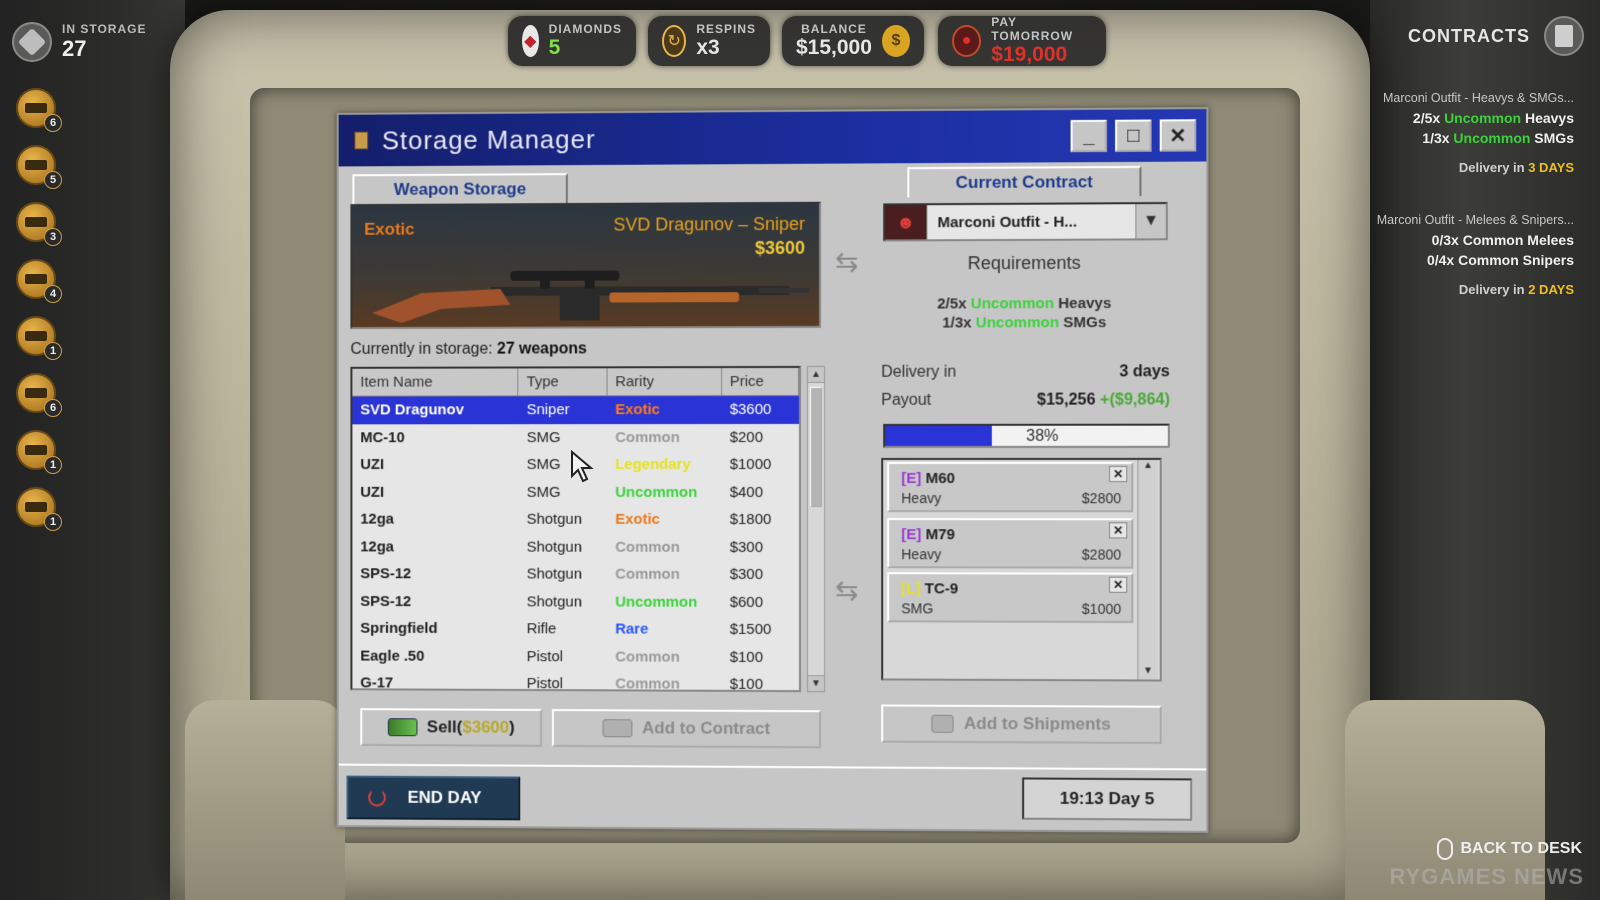 The width and height of the screenshot is (1600, 900). I want to click on sell-label: Sell($3600), so click(471, 727).